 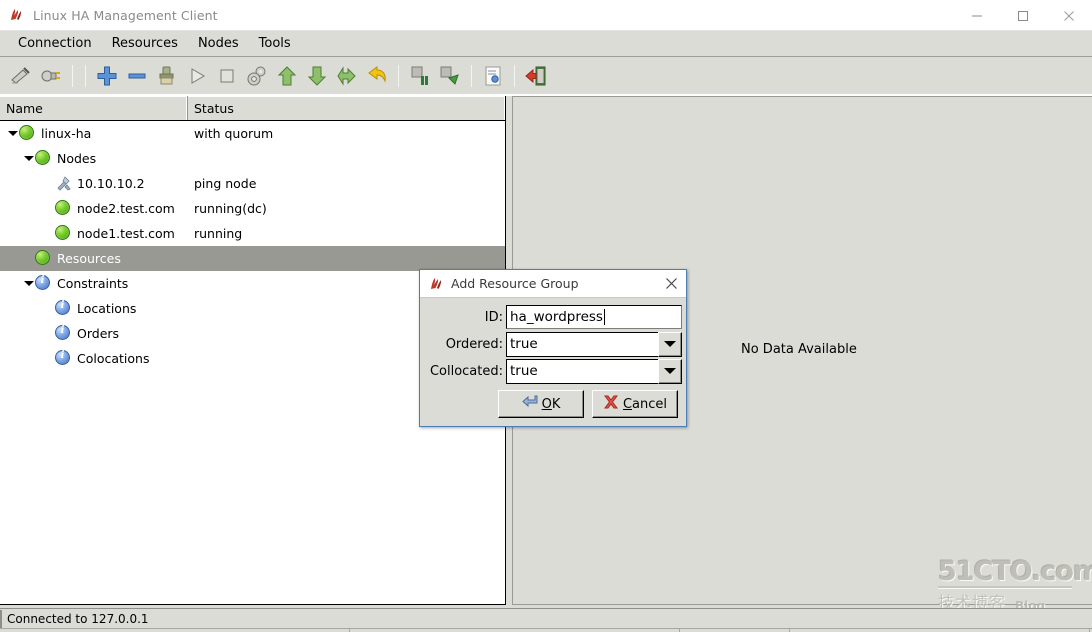 What do you see at coordinates (252, 258) in the screenshot?
I see `tree-row-resources: Resources` at bounding box center [252, 258].